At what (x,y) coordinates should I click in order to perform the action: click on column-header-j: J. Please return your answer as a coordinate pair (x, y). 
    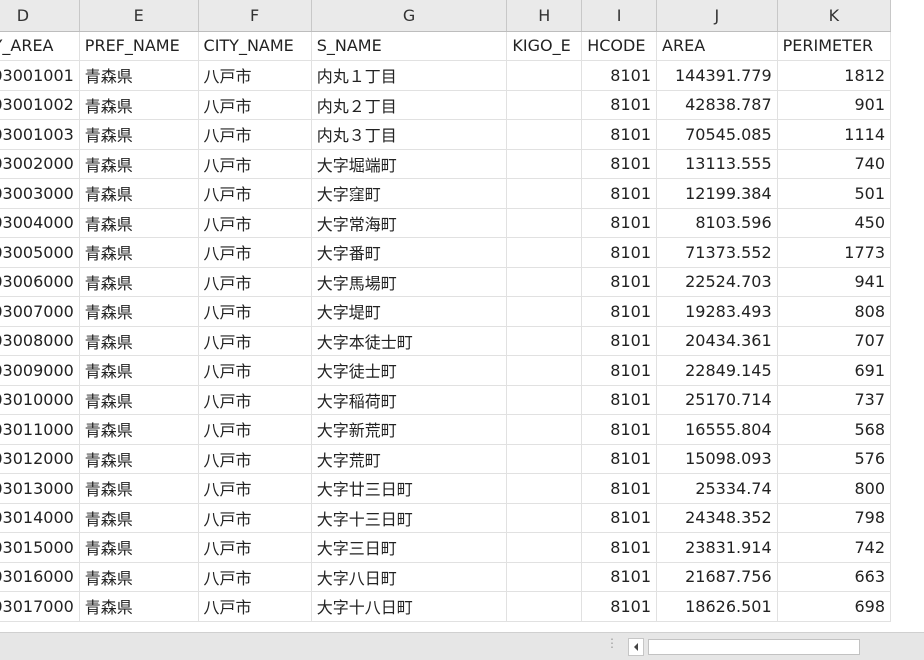
    Looking at the image, I should click on (717, 16).